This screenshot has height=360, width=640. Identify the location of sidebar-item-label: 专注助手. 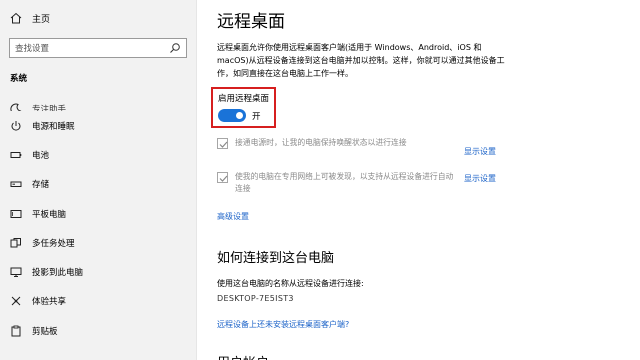
(49, 108).